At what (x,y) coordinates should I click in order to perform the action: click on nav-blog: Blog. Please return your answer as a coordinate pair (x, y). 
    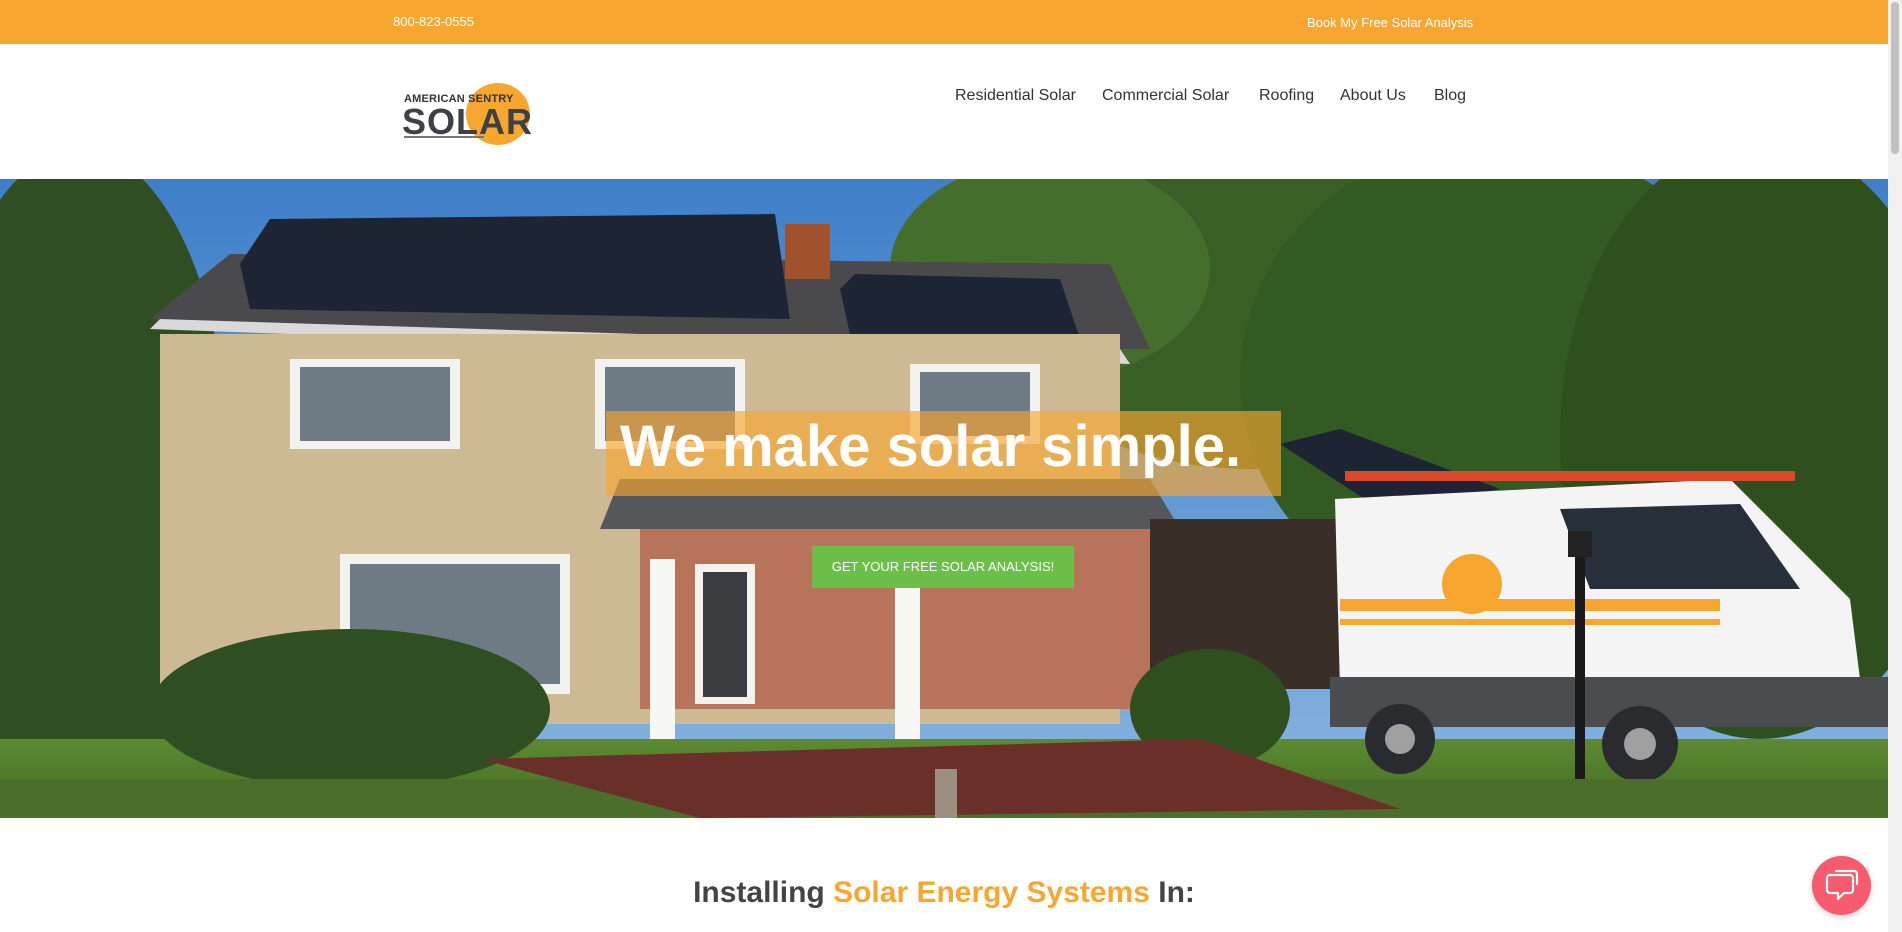
    Looking at the image, I should click on (1450, 96).